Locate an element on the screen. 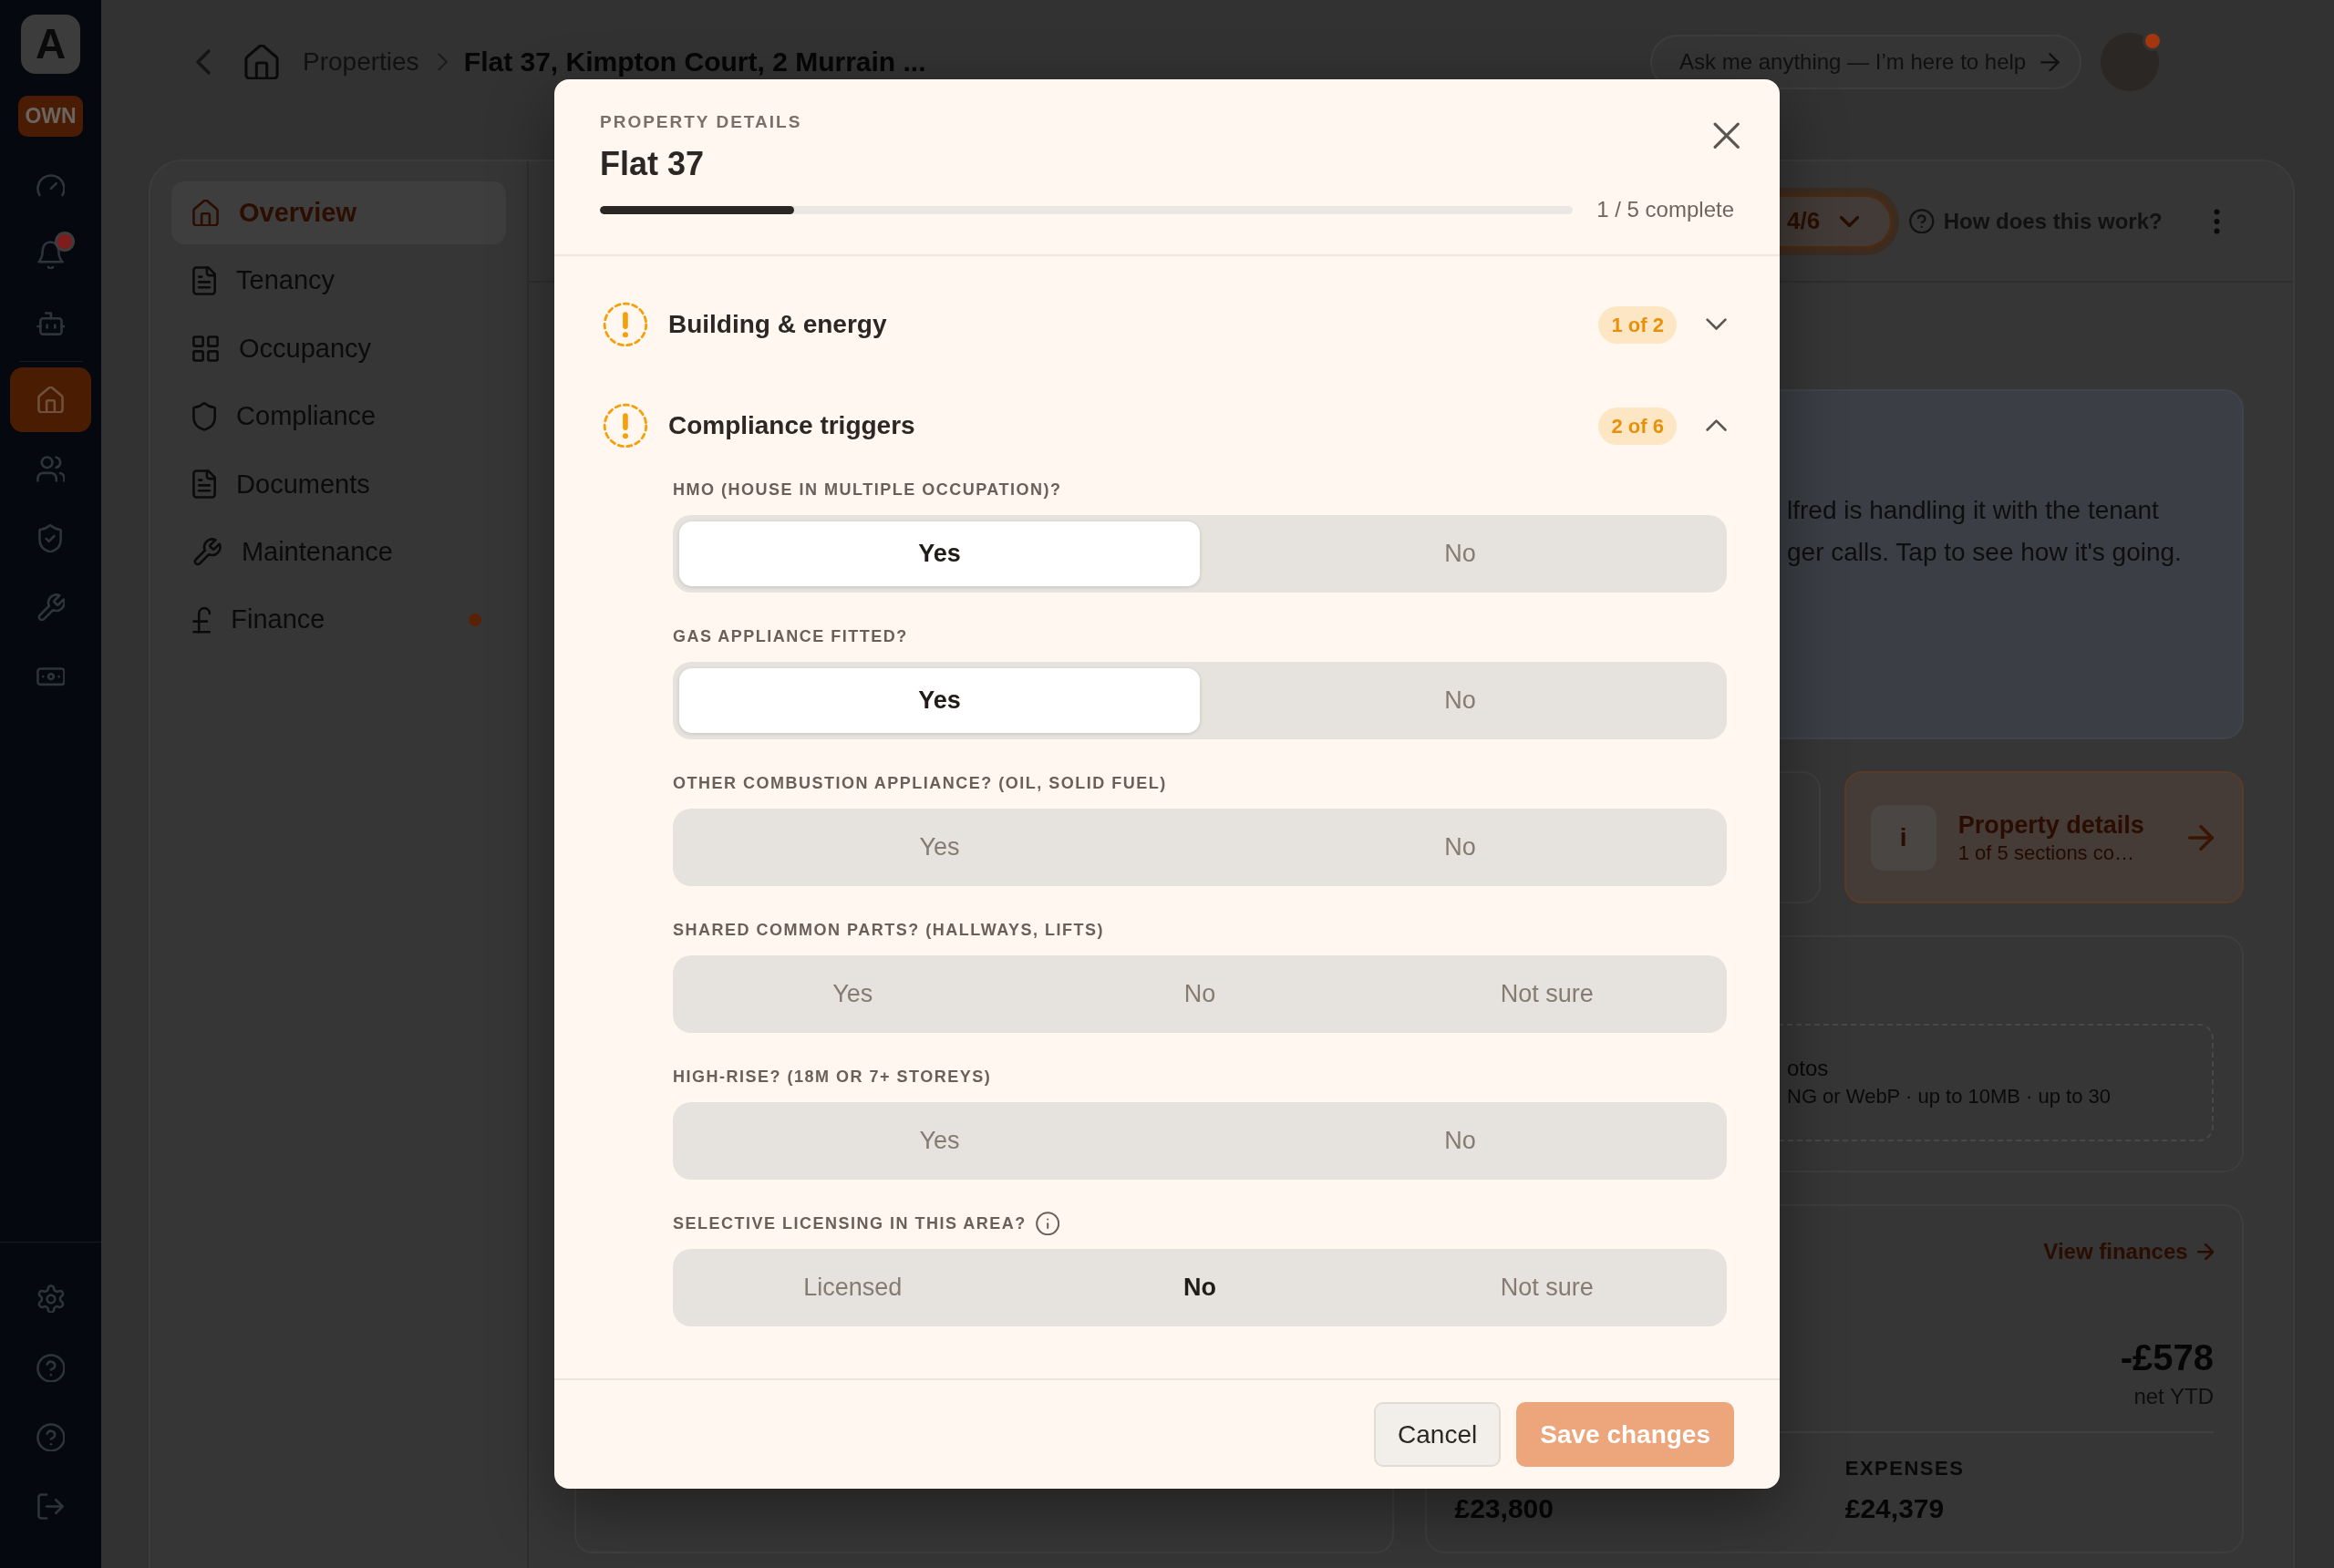  grid-icon is located at coordinates (205, 348).